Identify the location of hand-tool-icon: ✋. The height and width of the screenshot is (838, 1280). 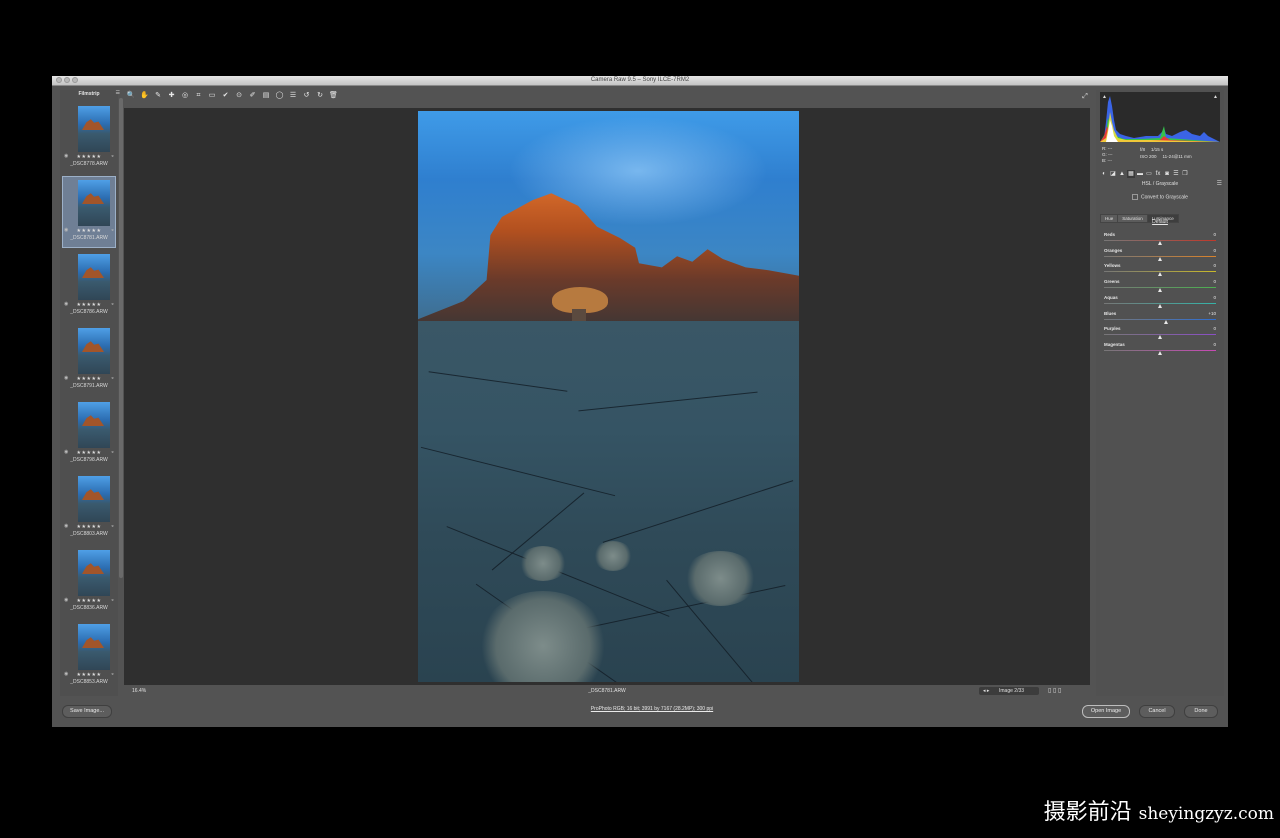
(145, 96).